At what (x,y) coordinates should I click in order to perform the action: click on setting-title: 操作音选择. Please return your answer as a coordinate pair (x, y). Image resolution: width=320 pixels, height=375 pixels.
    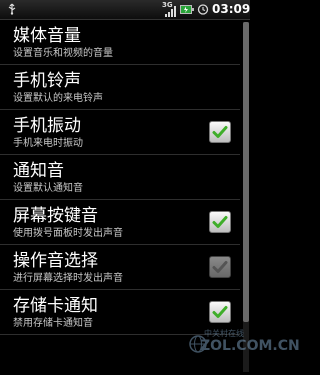
    Looking at the image, I should click on (55, 261).